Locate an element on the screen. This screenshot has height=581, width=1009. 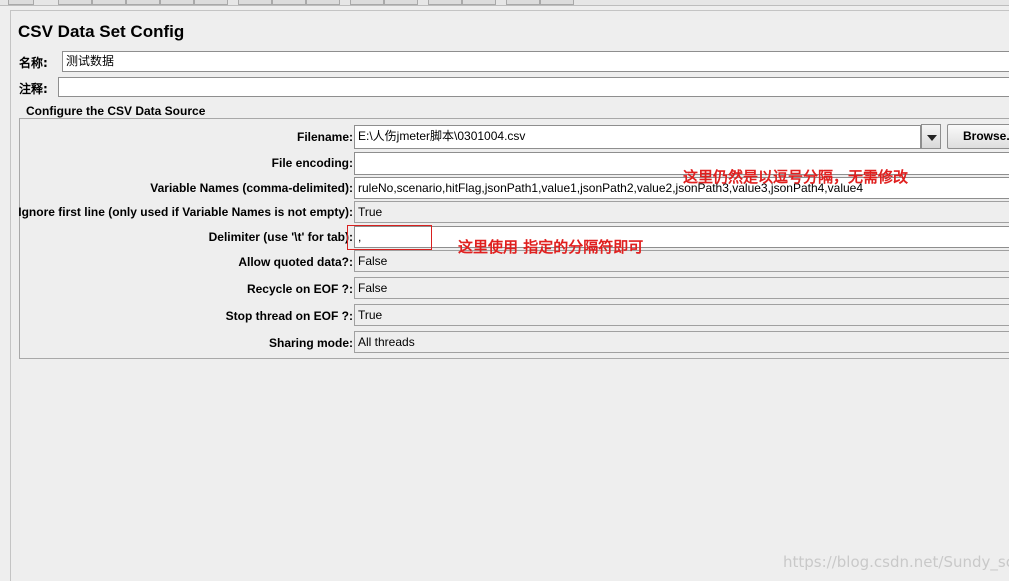
name-label: 名称: is located at coordinates (33, 63).